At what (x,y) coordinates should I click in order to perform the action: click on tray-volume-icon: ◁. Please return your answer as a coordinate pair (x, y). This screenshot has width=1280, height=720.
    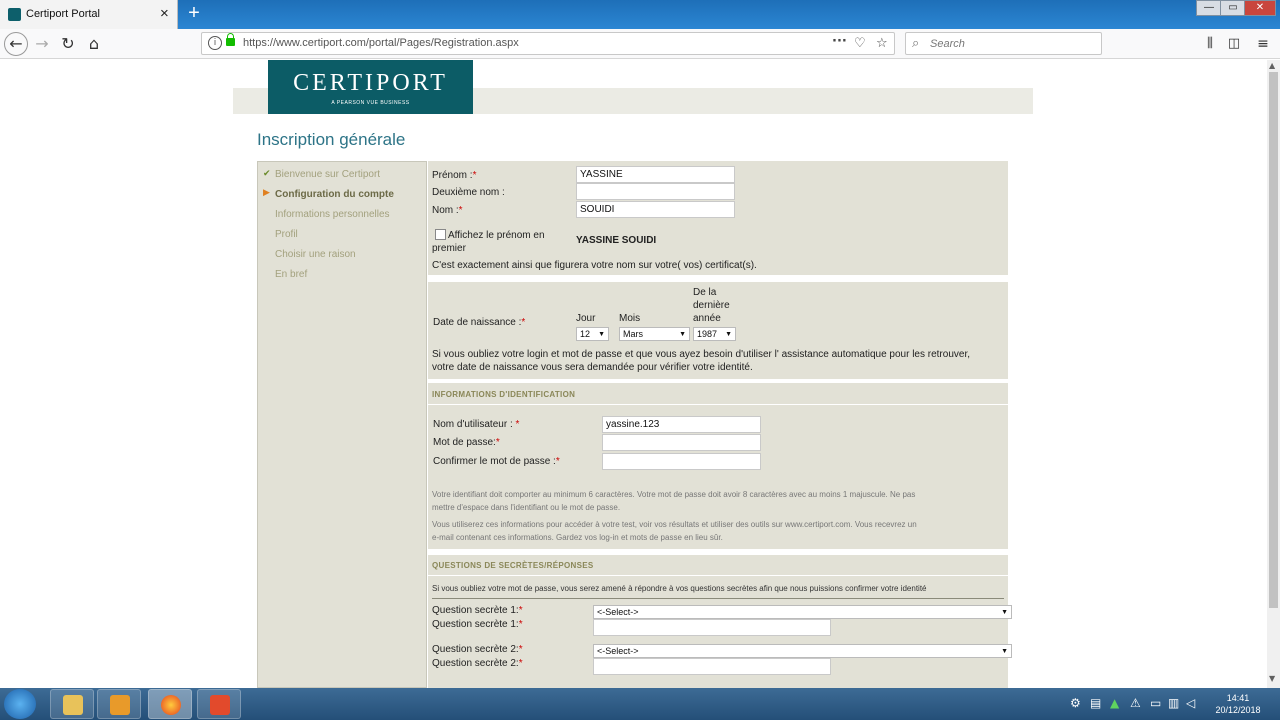
    Looking at the image, I should click on (1190, 703).